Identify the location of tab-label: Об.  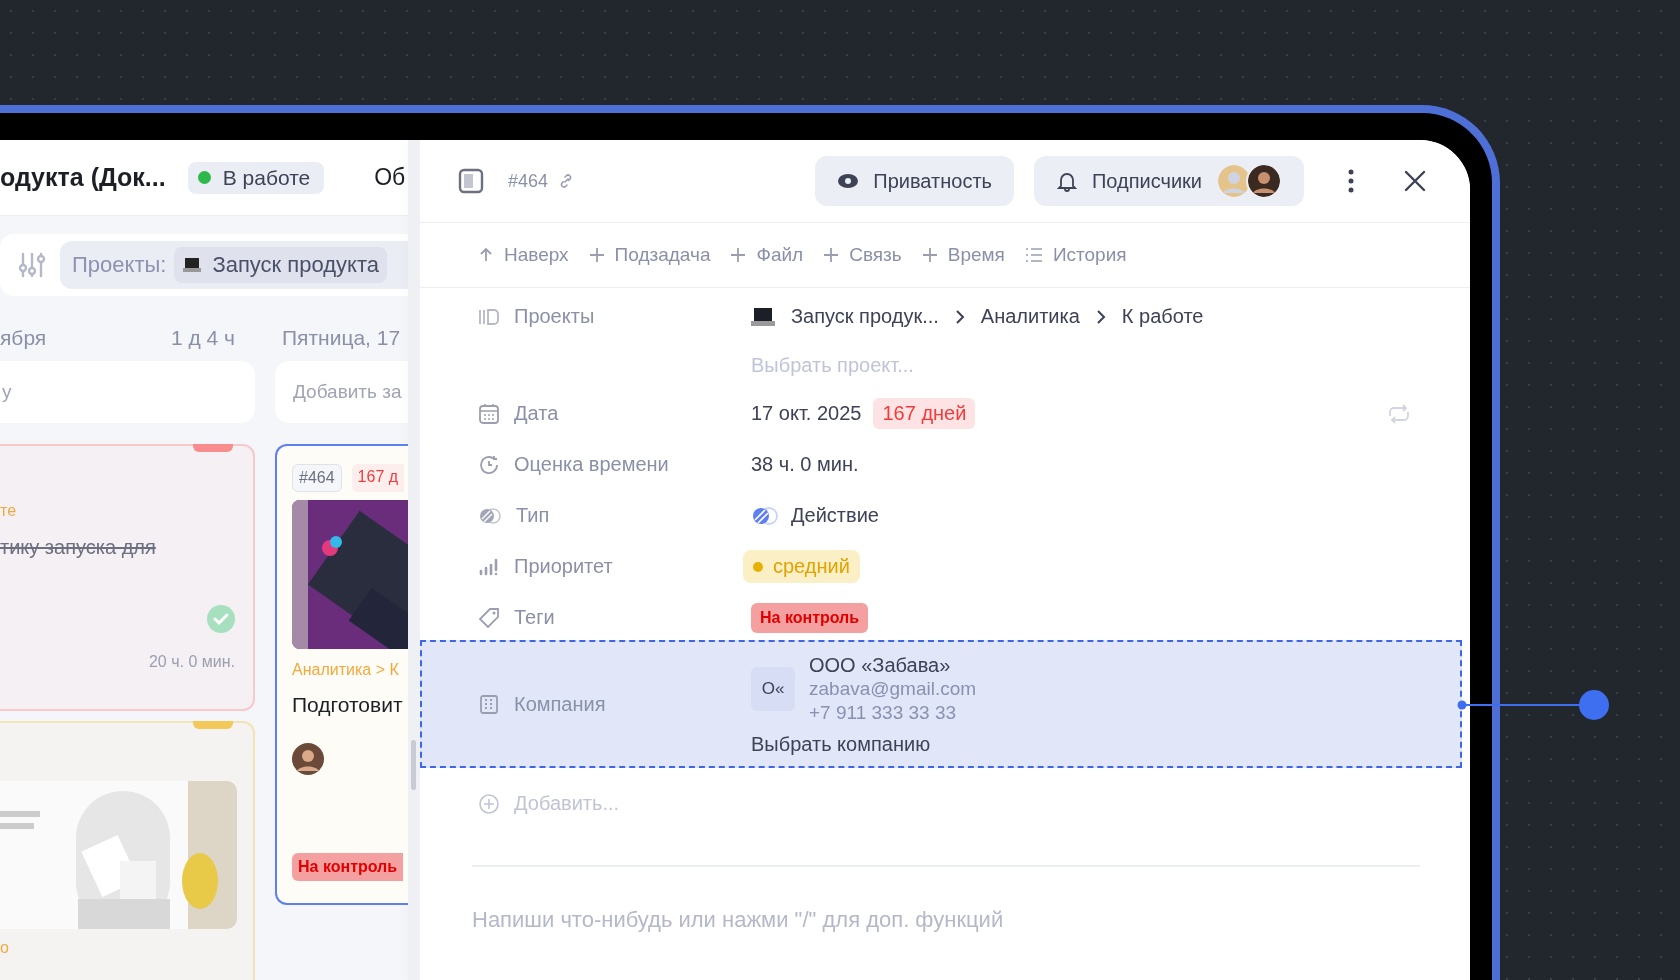
(390, 177).